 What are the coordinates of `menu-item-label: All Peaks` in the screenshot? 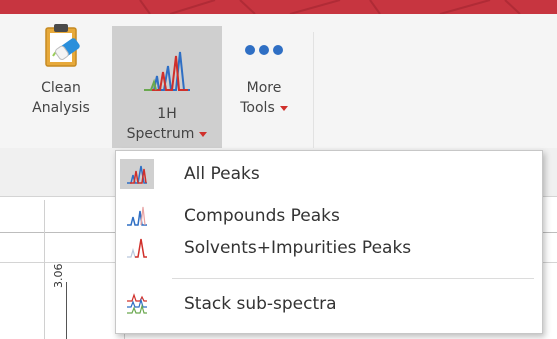 It's located at (222, 174).